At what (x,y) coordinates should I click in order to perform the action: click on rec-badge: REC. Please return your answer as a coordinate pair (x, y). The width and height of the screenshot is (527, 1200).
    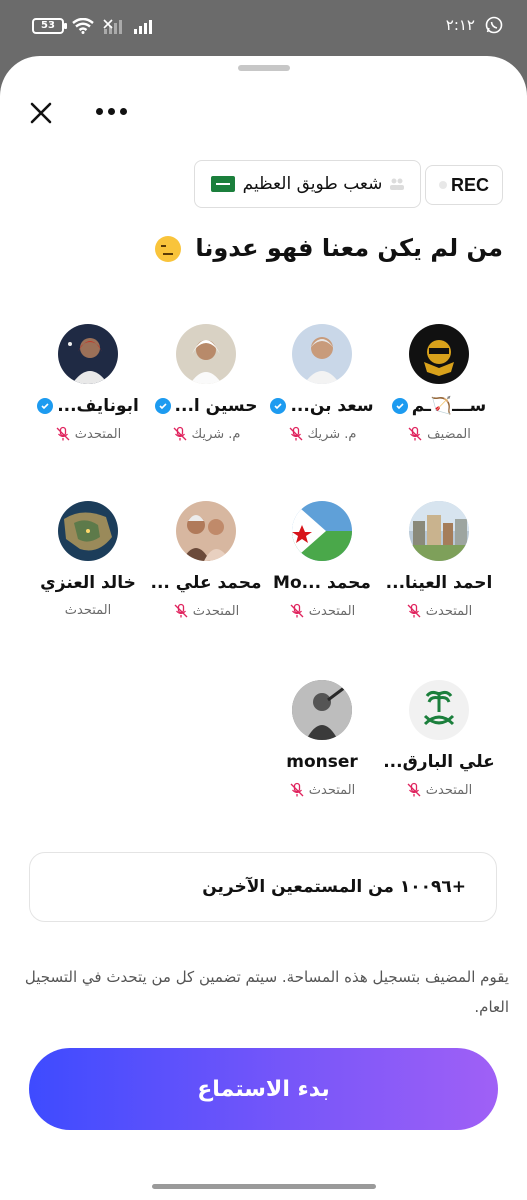
    Looking at the image, I should click on (464, 185).